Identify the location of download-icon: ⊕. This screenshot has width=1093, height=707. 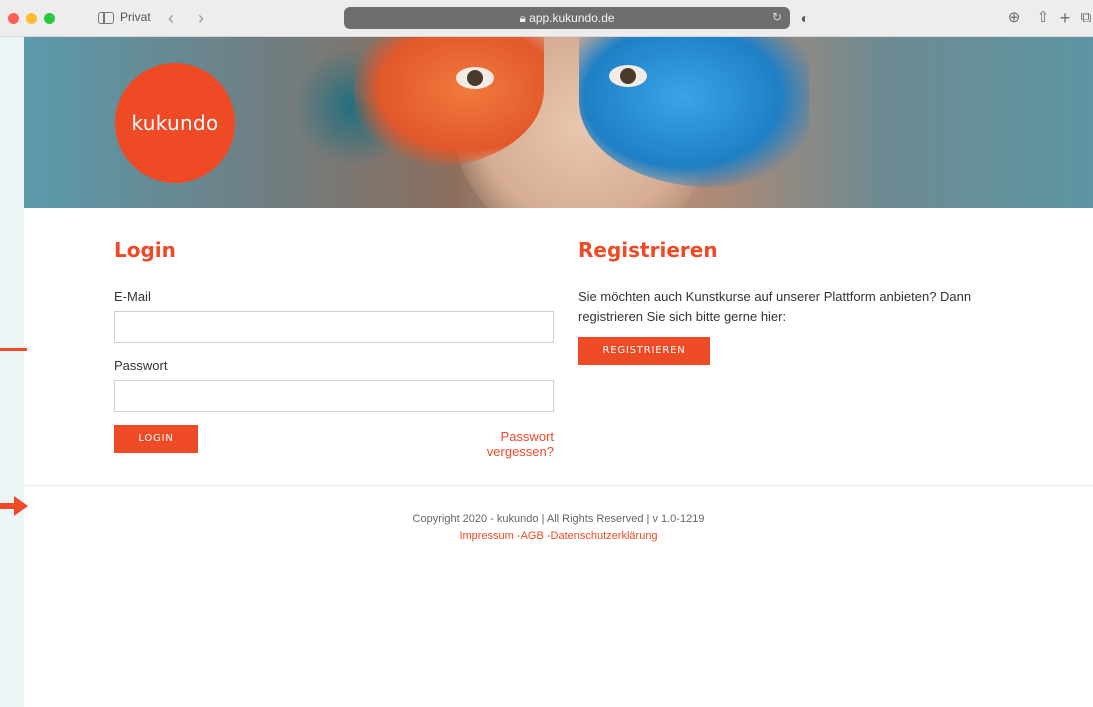
(1014, 18).